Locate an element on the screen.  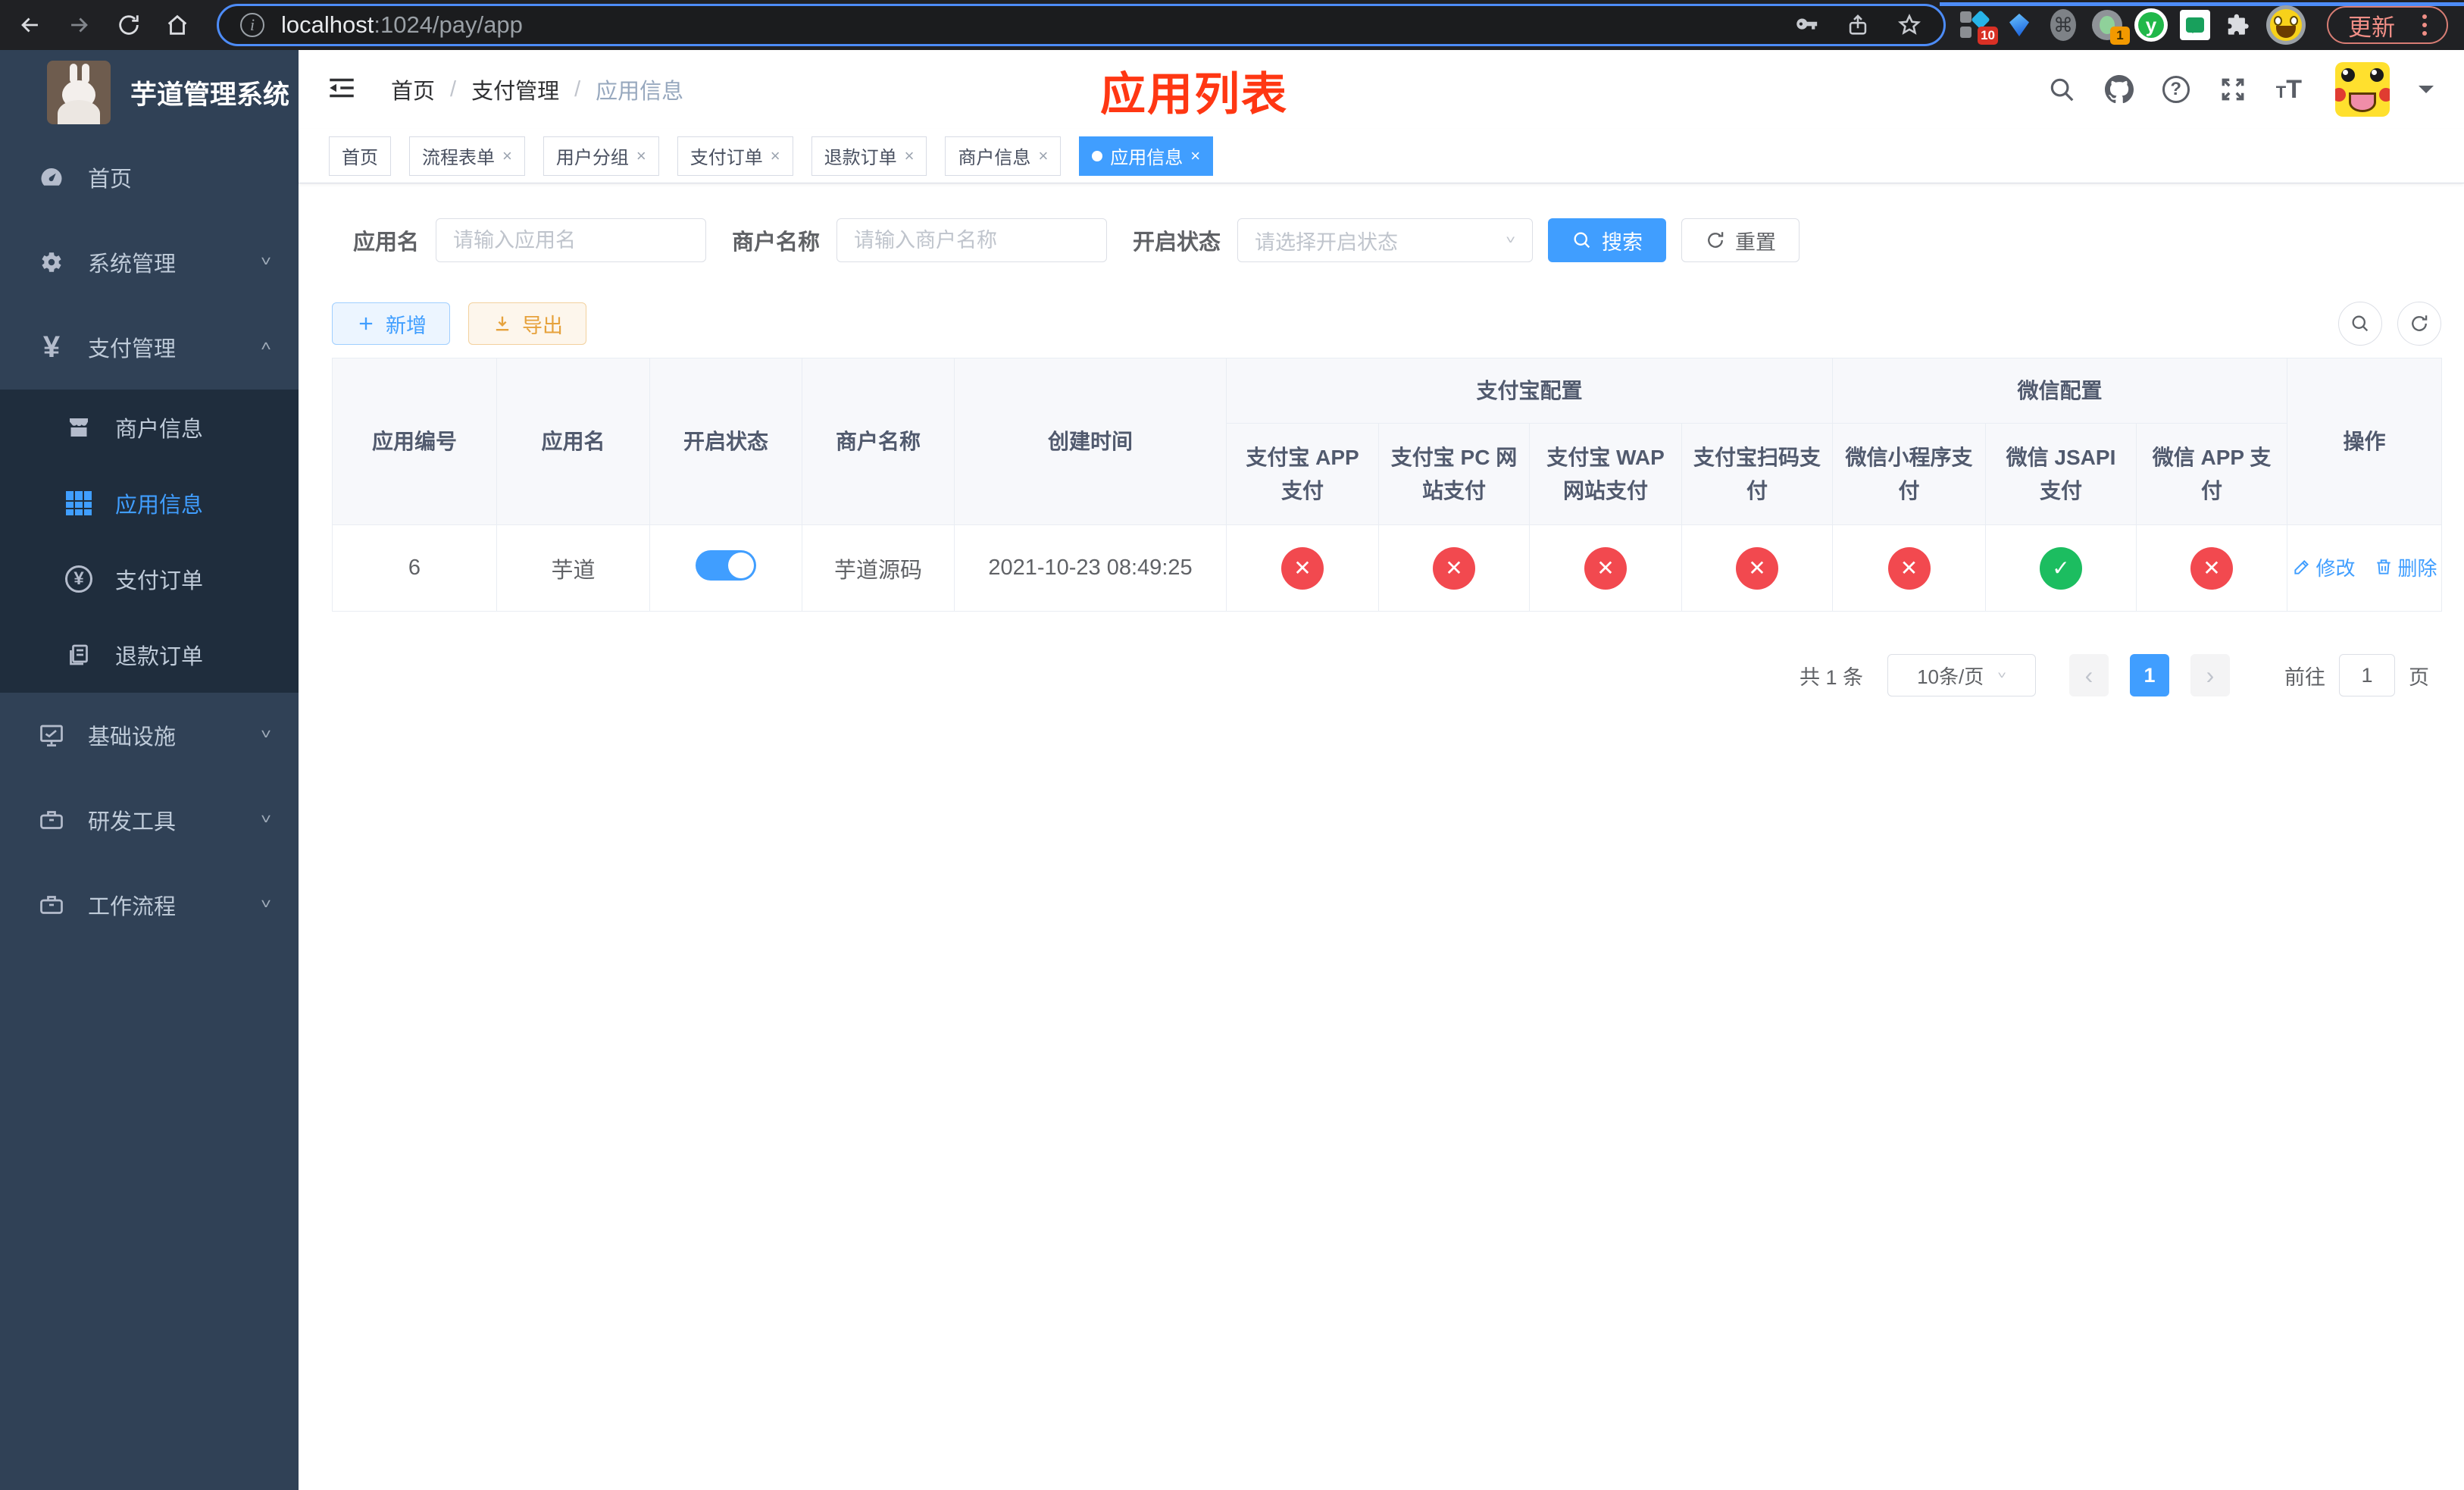
yen-circle-icon: ¥ is located at coordinates (79, 579).